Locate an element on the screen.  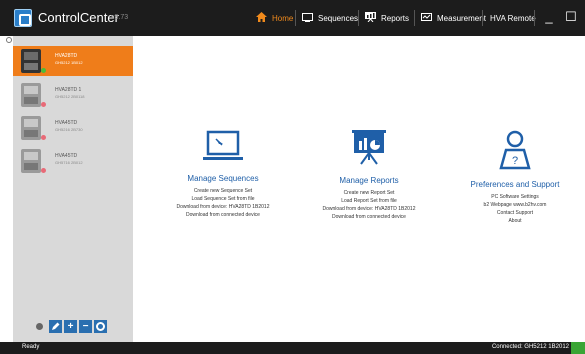
app-version: v3.73 is located at coordinates (120, 17).